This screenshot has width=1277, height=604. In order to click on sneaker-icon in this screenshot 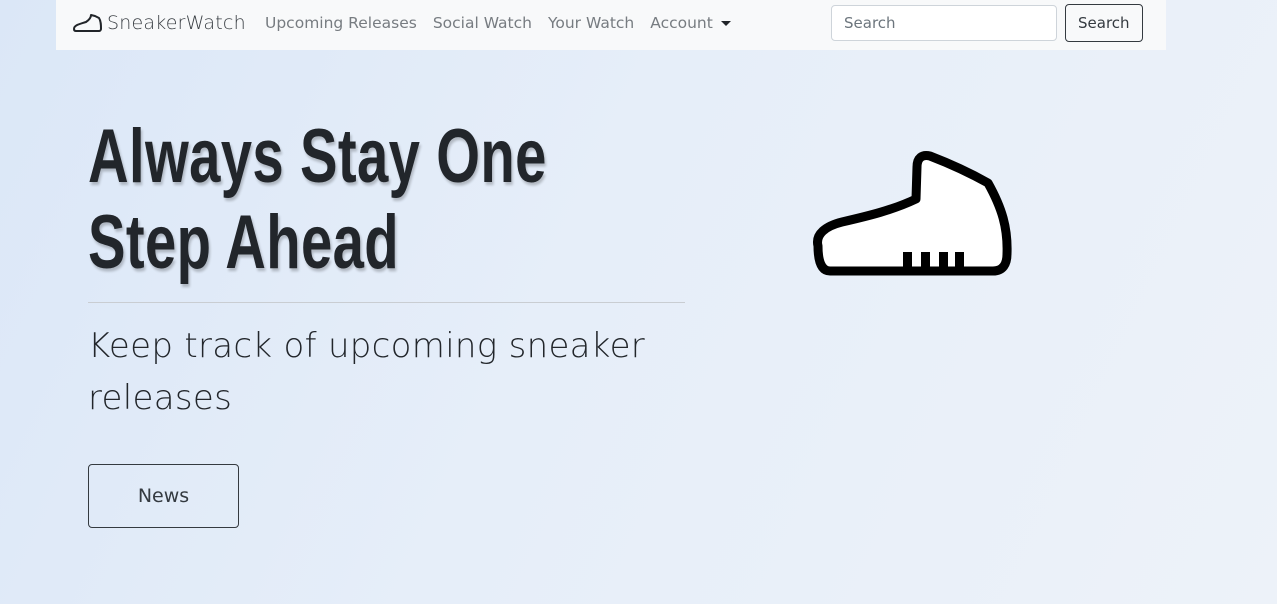, I will do `click(87, 23)`.